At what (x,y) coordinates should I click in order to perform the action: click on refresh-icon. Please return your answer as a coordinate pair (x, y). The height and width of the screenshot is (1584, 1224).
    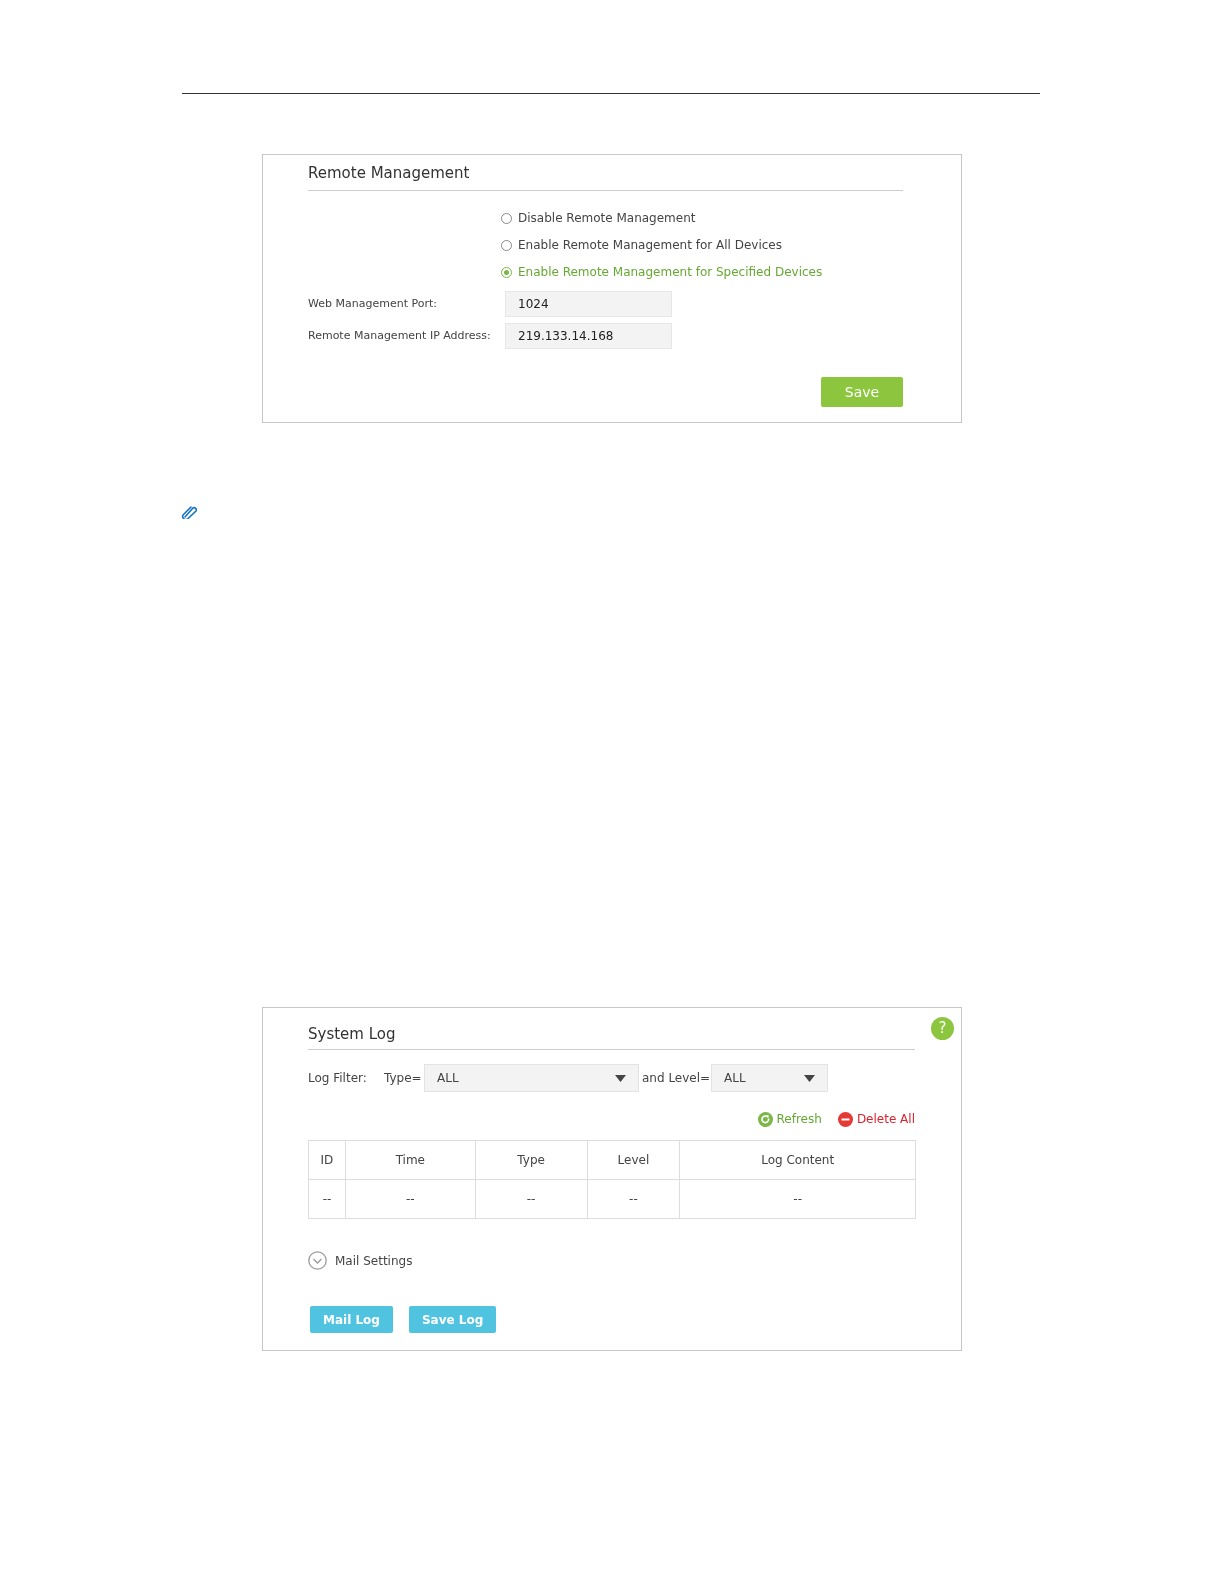
    Looking at the image, I should click on (765, 1119).